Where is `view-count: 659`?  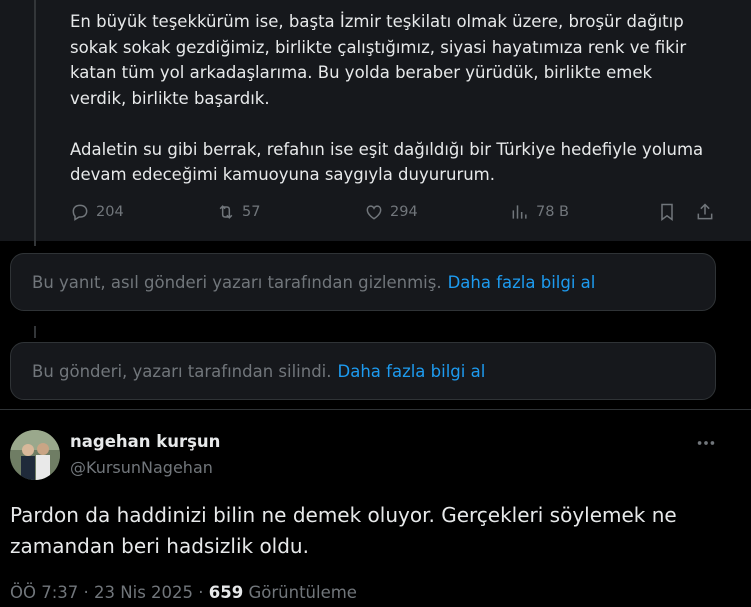
view-count: 659 is located at coordinates (226, 592).